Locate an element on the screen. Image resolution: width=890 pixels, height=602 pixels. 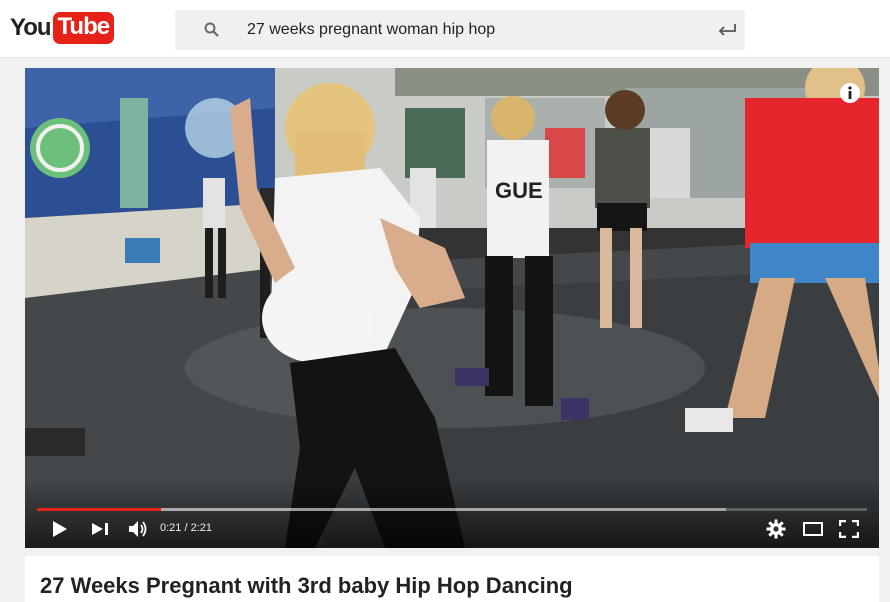
next-button is located at coordinates (101, 529).